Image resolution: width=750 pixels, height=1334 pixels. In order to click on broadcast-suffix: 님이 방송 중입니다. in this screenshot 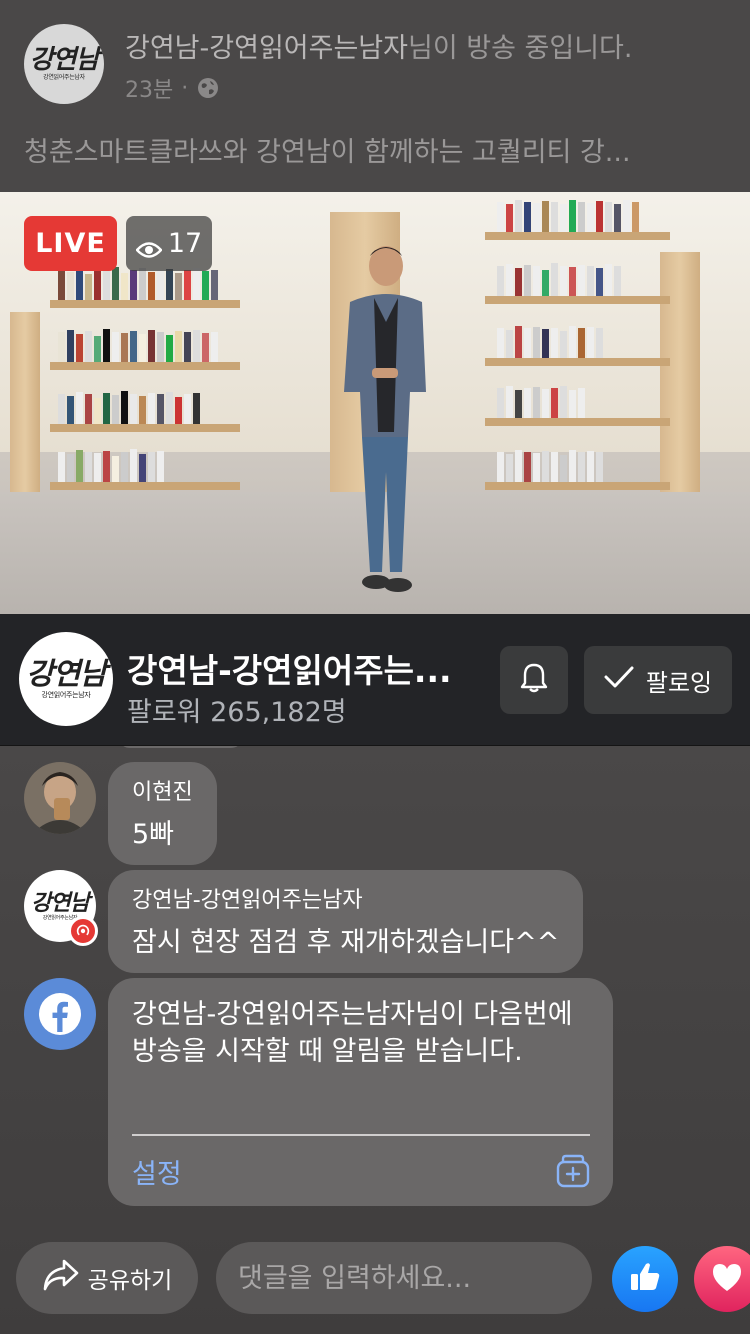, I will do `click(520, 48)`.